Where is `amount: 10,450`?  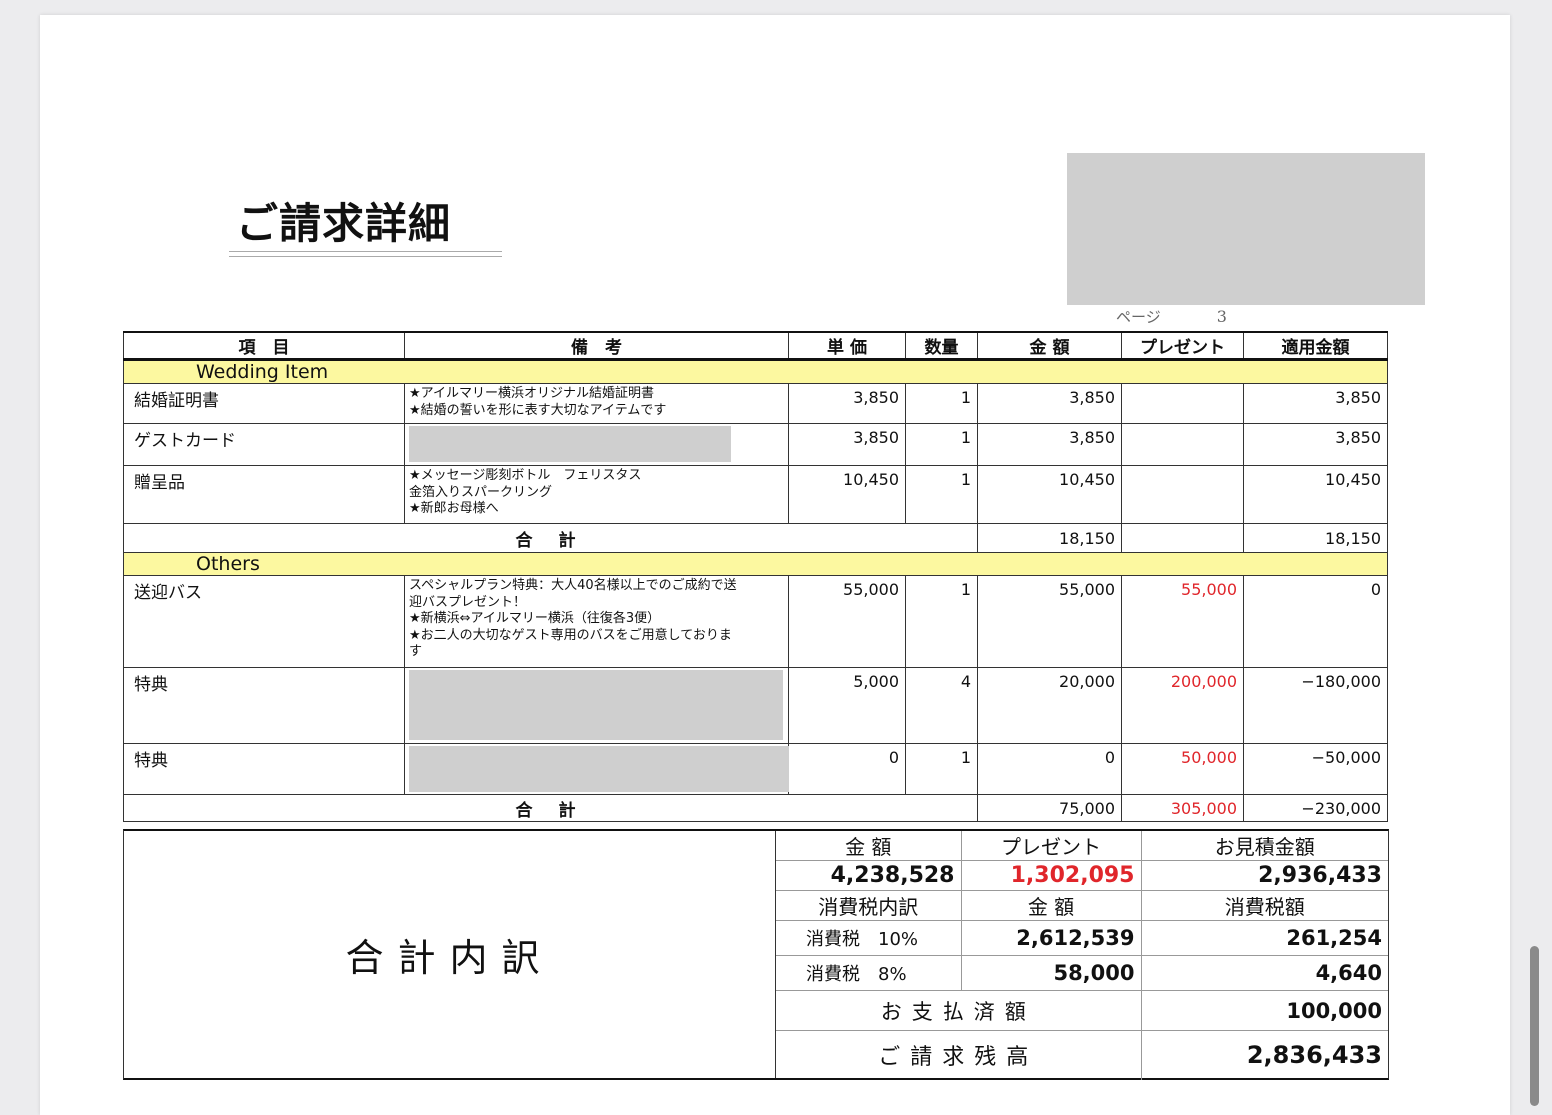
amount: 10,450 is located at coordinates (1049, 494).